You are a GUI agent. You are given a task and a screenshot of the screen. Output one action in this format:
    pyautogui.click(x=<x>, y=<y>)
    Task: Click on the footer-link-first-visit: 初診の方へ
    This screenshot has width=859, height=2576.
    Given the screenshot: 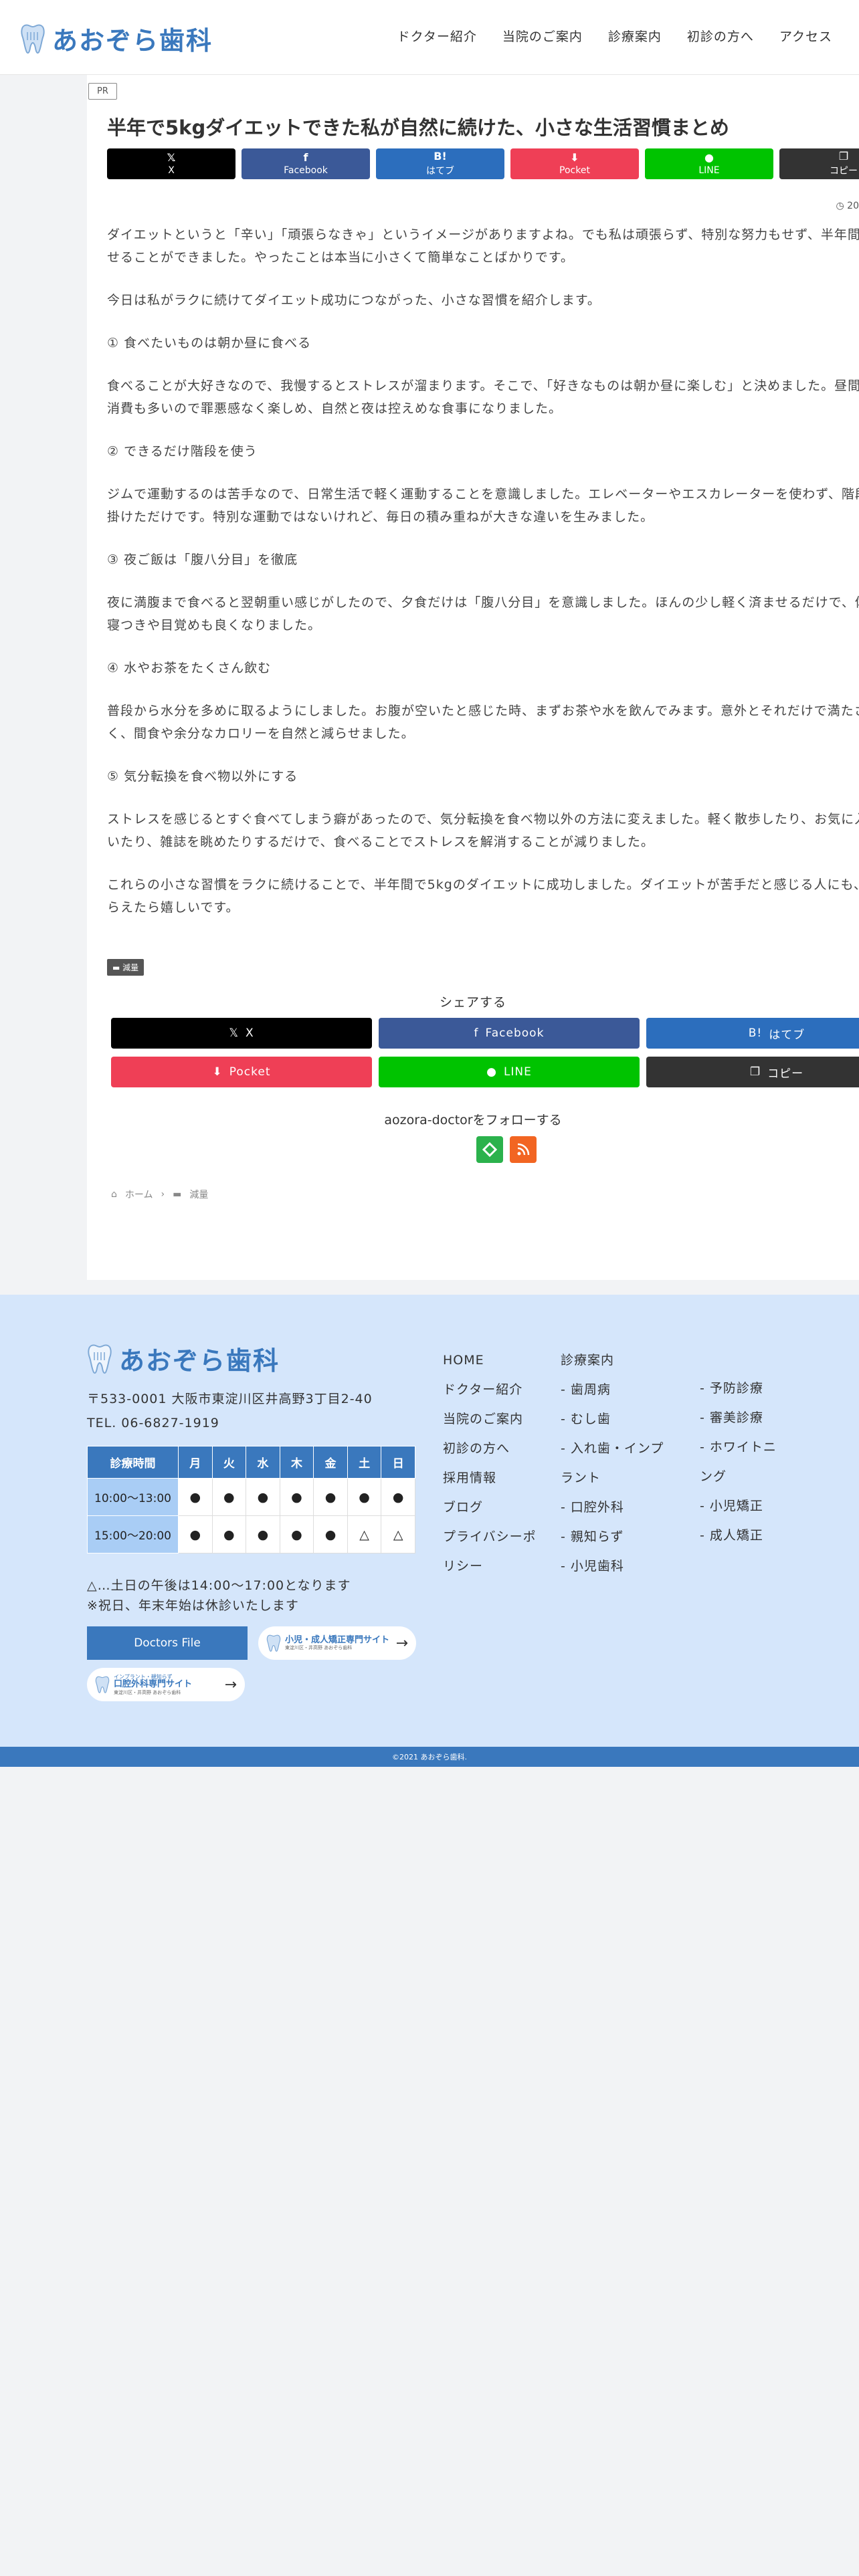 What is the action you would take?
    pyautogui.click(x=500, y=1449)
    